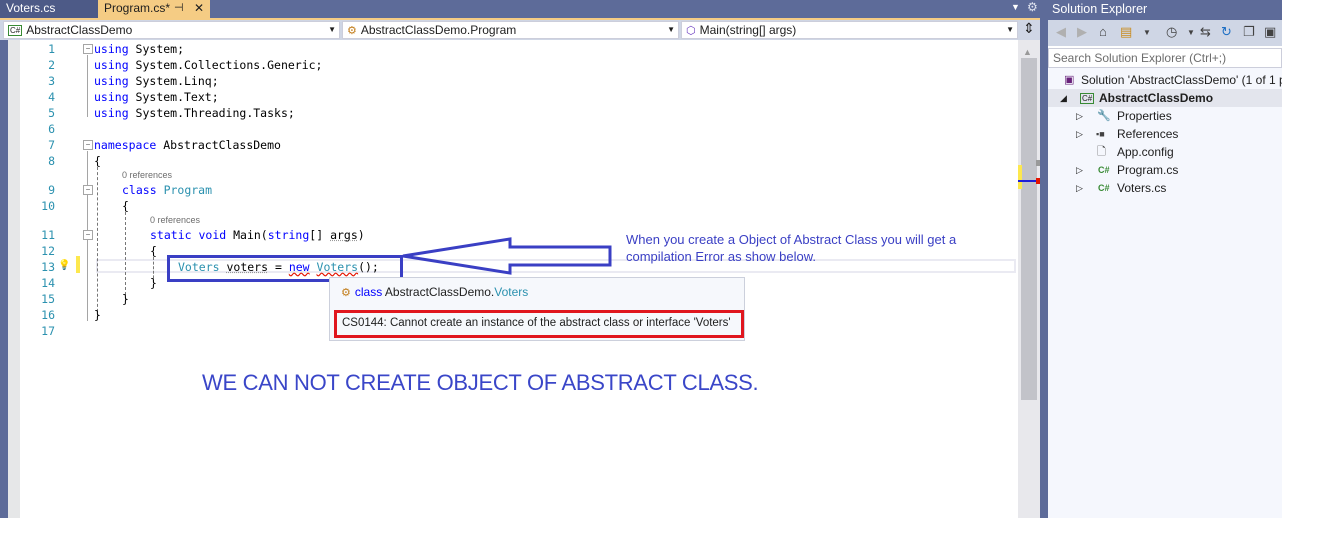 This screenshot has height=553, width=1320. I want to click on sync-icon: ⇆, so click(1205, 32).